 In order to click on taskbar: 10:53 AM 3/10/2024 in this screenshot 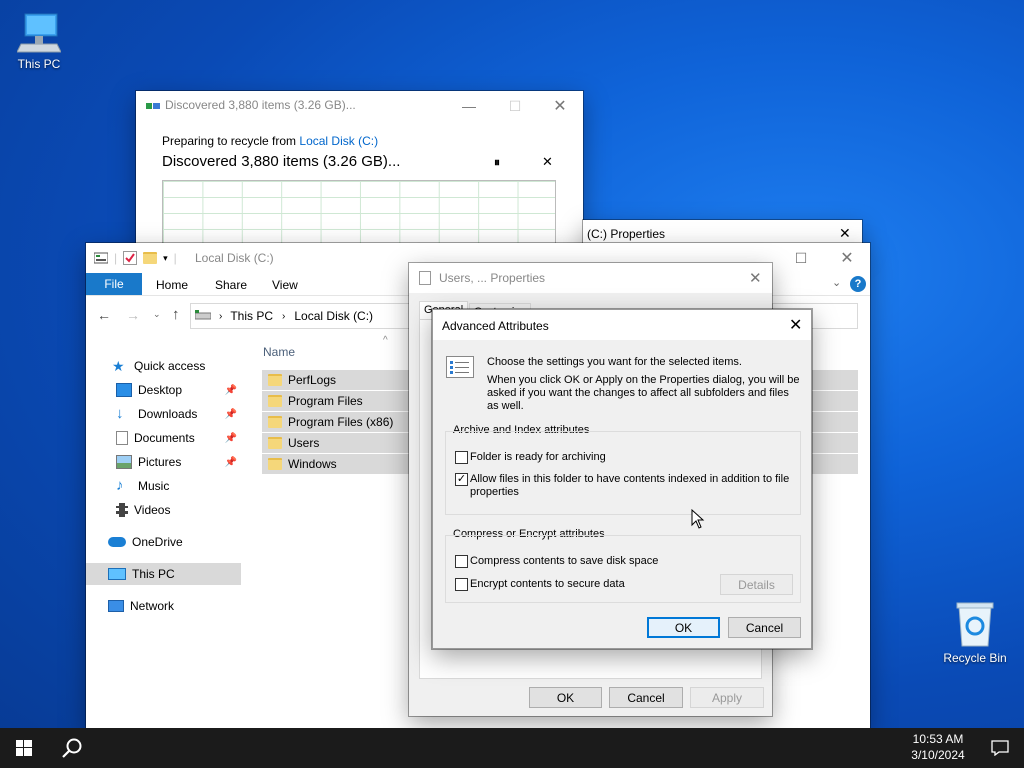, I will do `click(512, 748)`.